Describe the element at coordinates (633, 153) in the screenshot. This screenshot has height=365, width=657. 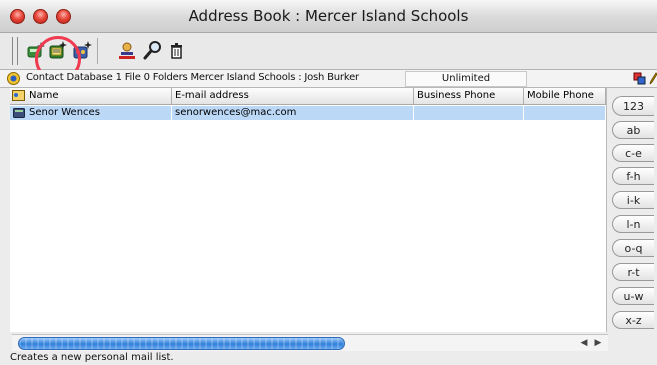
I see `index-tab-c-e: c-e` at that location.